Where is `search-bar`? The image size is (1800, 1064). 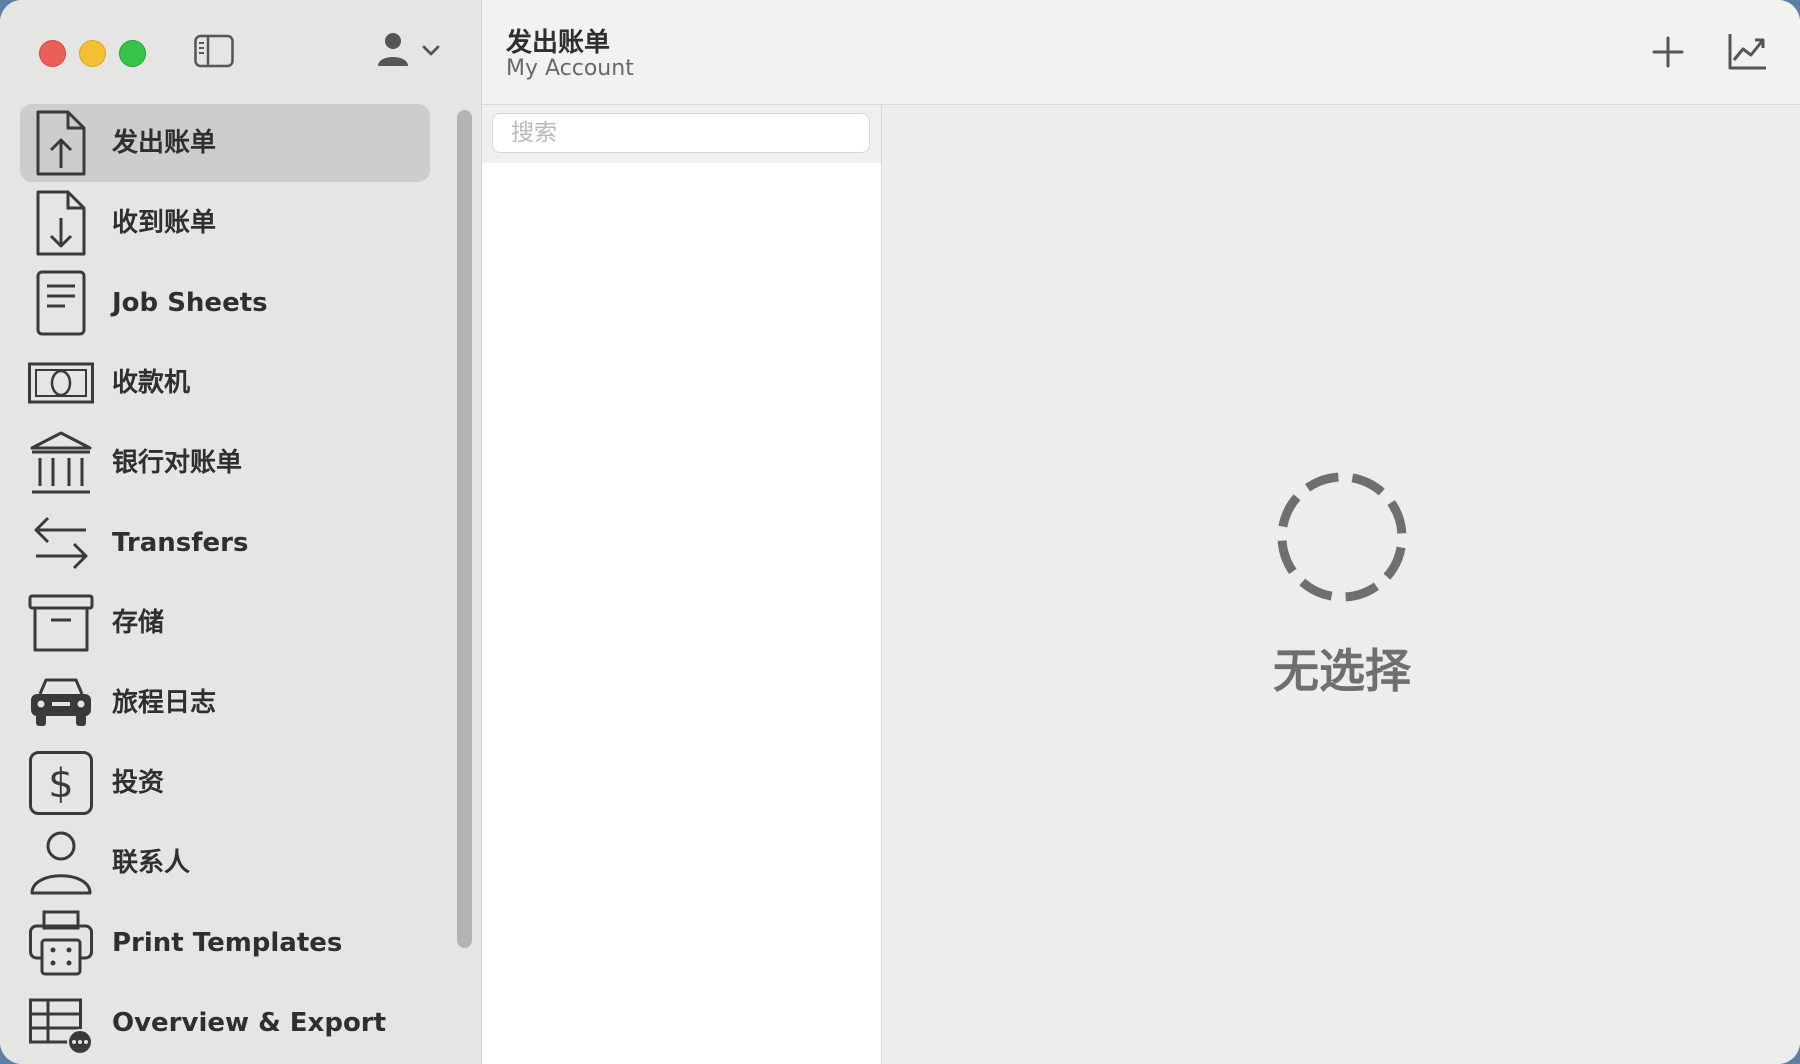
search-bar is located at coordinates (681, 134).